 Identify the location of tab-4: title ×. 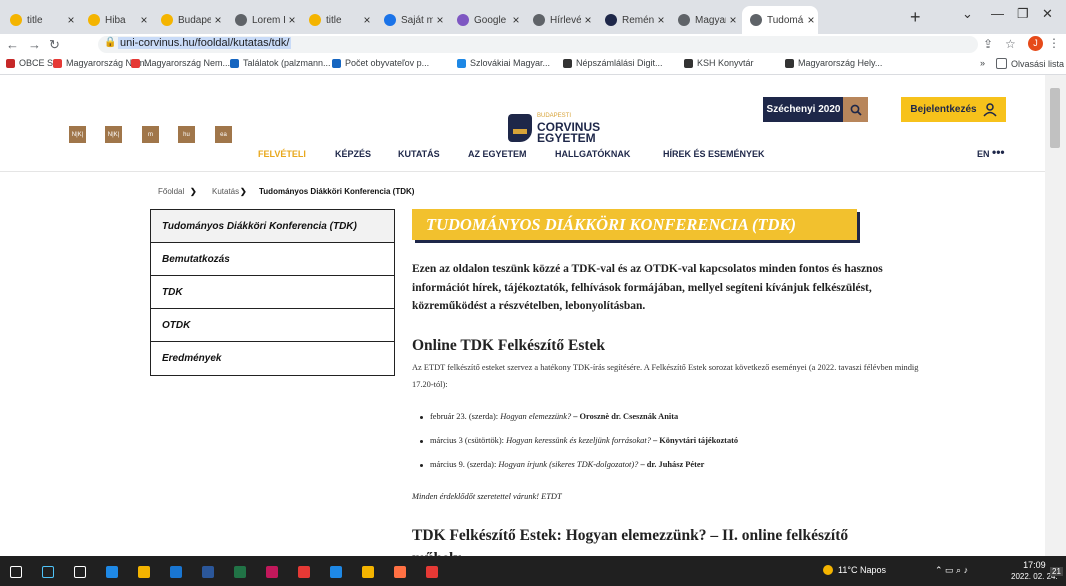
(337, 20).